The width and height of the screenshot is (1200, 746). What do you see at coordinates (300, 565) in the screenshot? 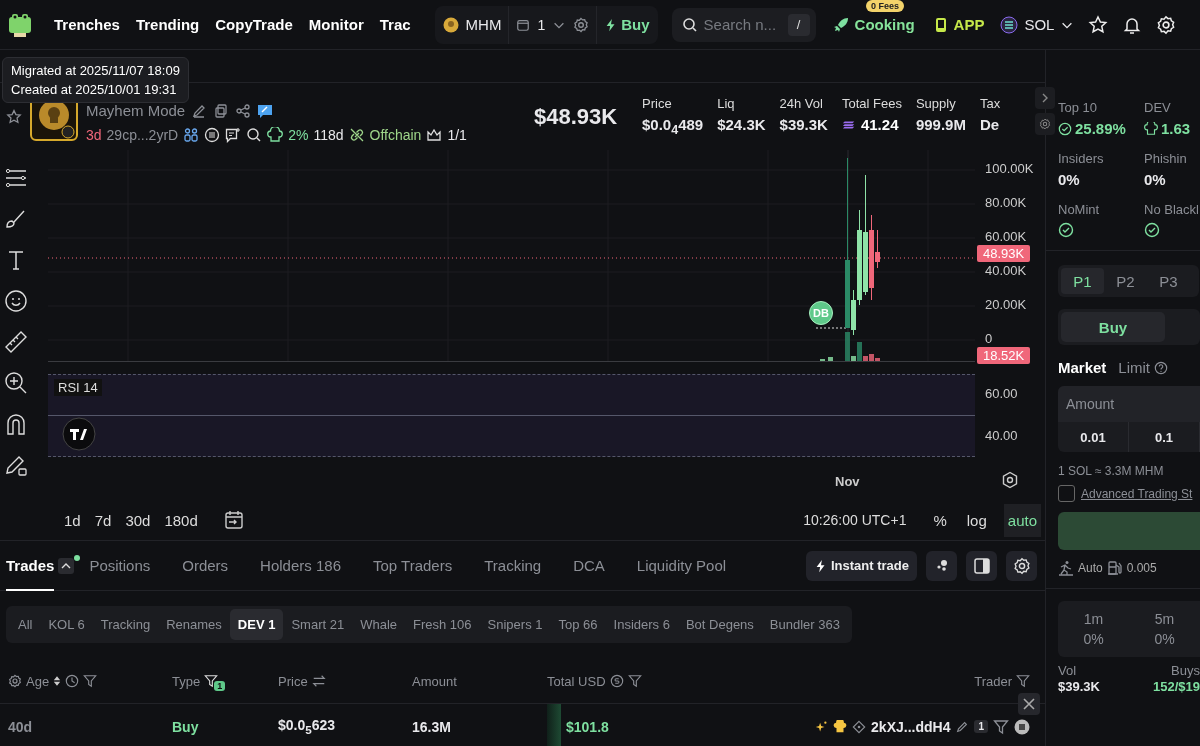
I see `tab: Holders 186` at bounding box center [300, 565].